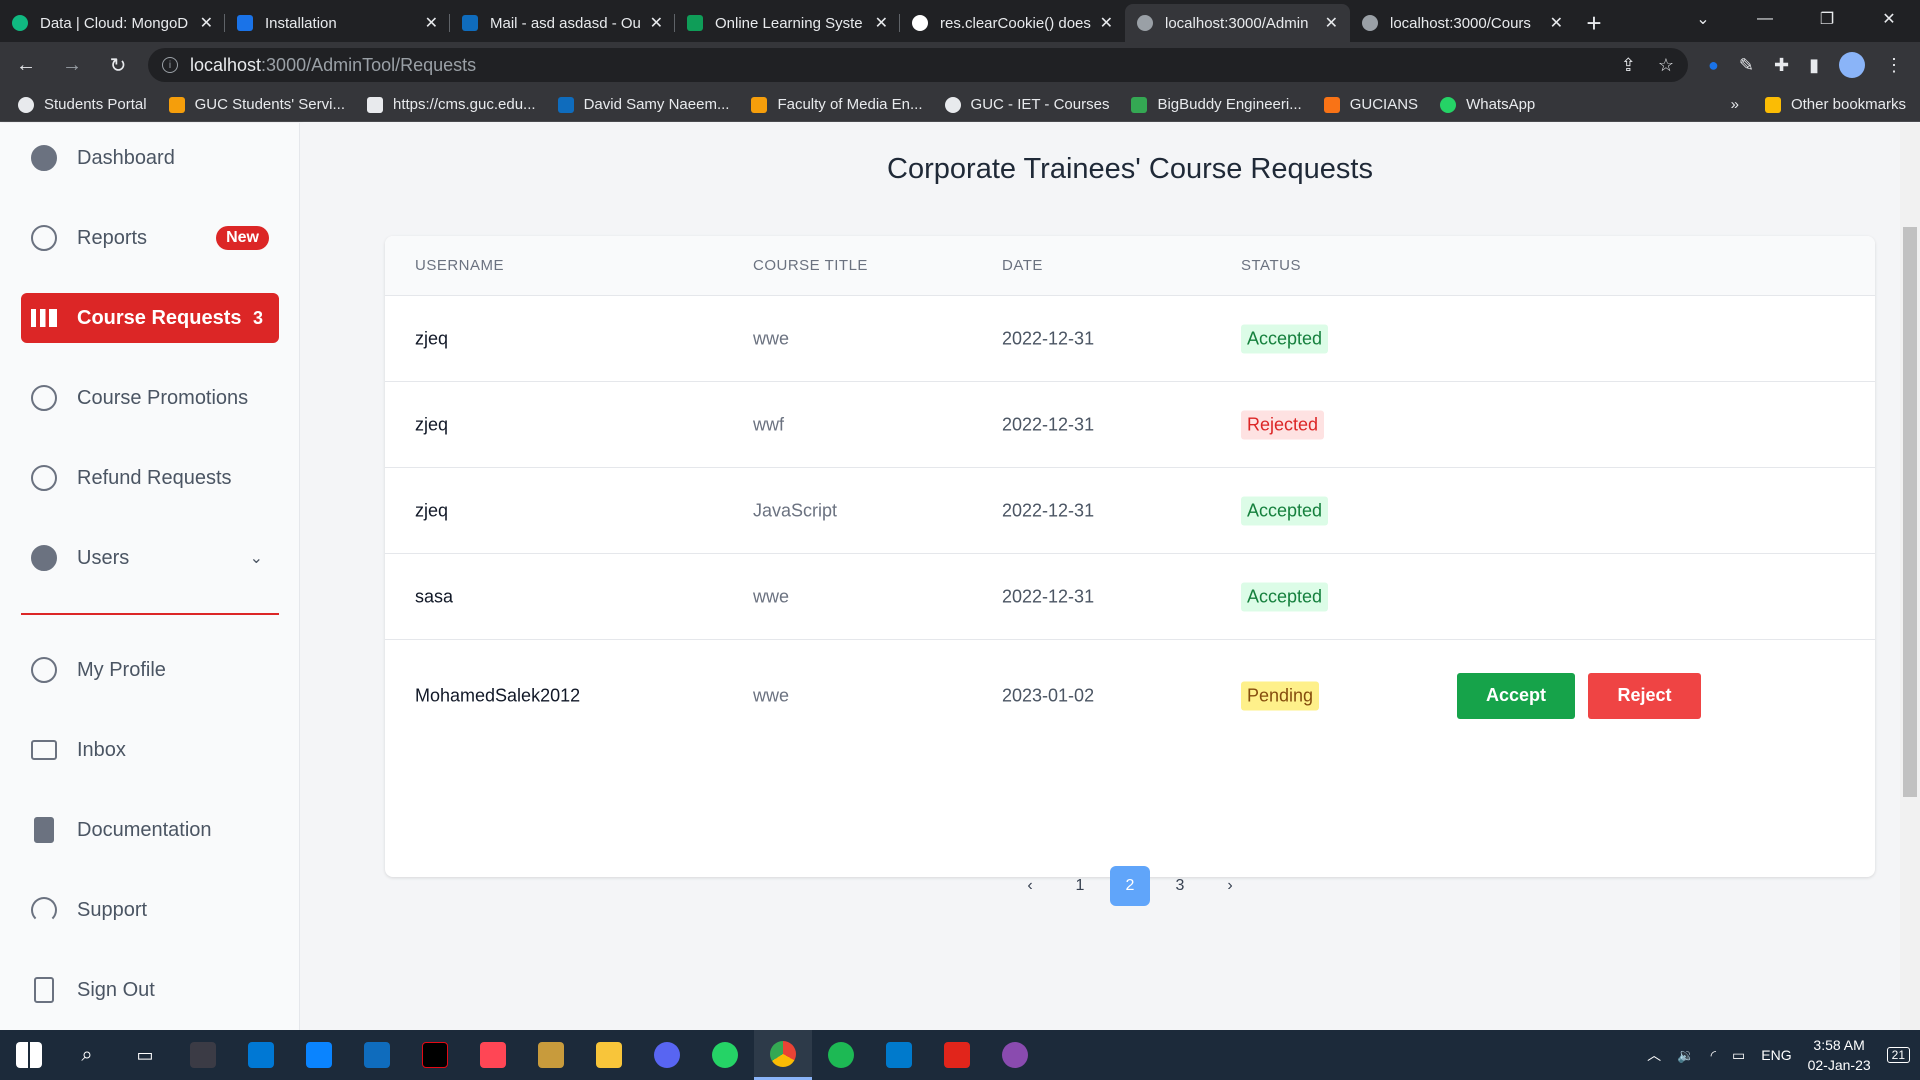  Describe the element at coordinates (1685, 1055) in the screenshot. I see `volume-icon: 🔉` at that location.